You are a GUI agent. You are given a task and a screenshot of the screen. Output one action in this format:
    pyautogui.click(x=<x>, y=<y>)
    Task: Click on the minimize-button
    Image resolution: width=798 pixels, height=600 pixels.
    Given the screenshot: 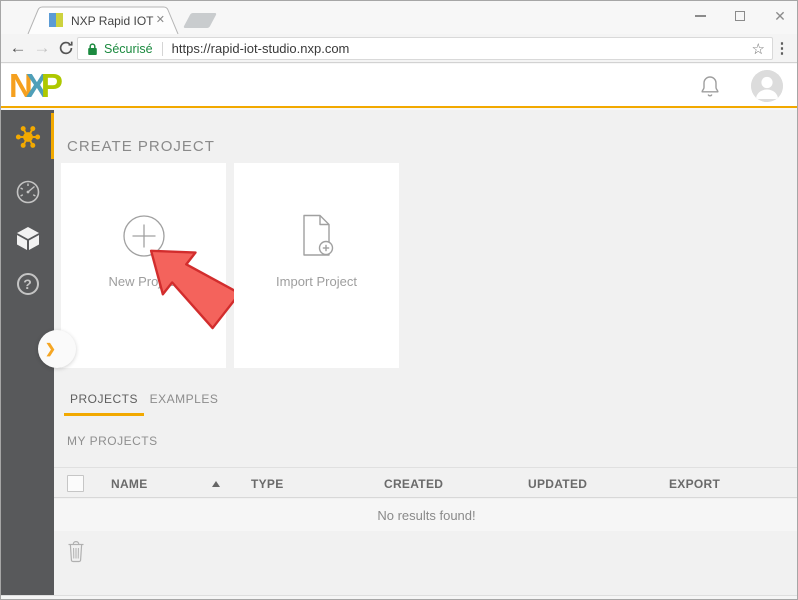 What is the action you would take?
    pyautogui.click(x=700, y=16)
    